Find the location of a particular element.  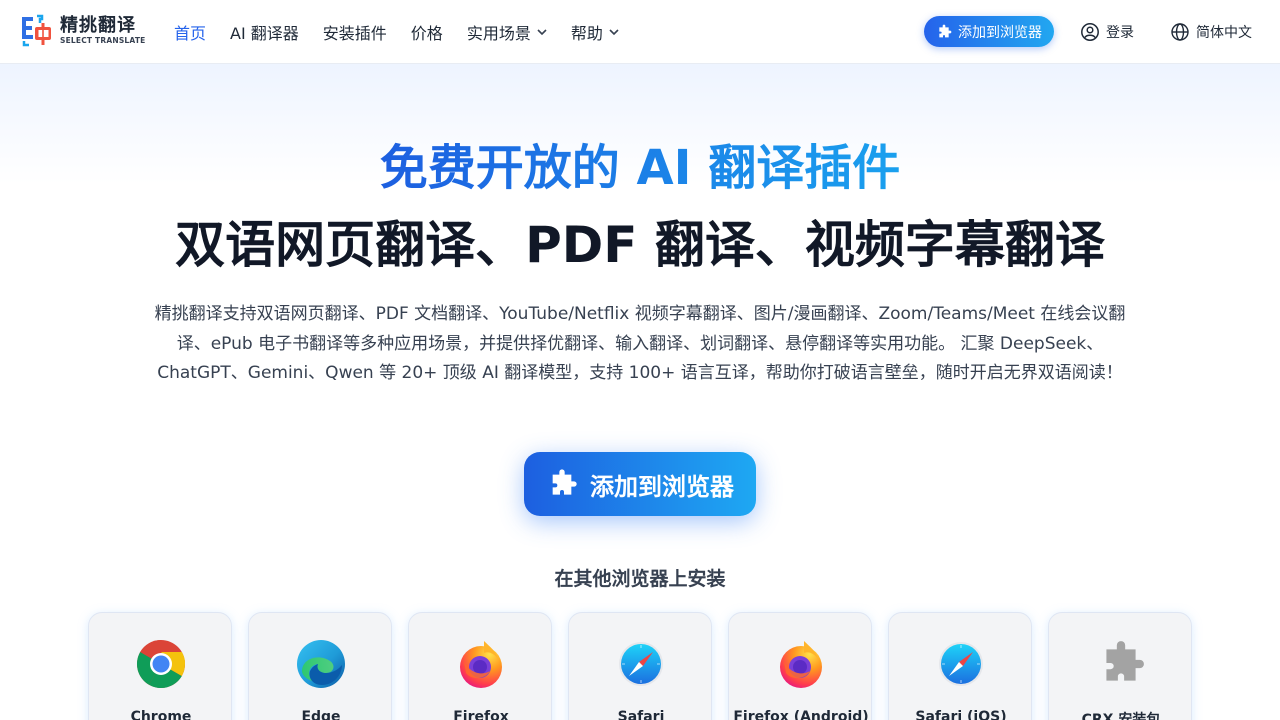

hero-headline-highlight: 免费开放的 AI 翻译插件 is located at coordinates (640, 168).